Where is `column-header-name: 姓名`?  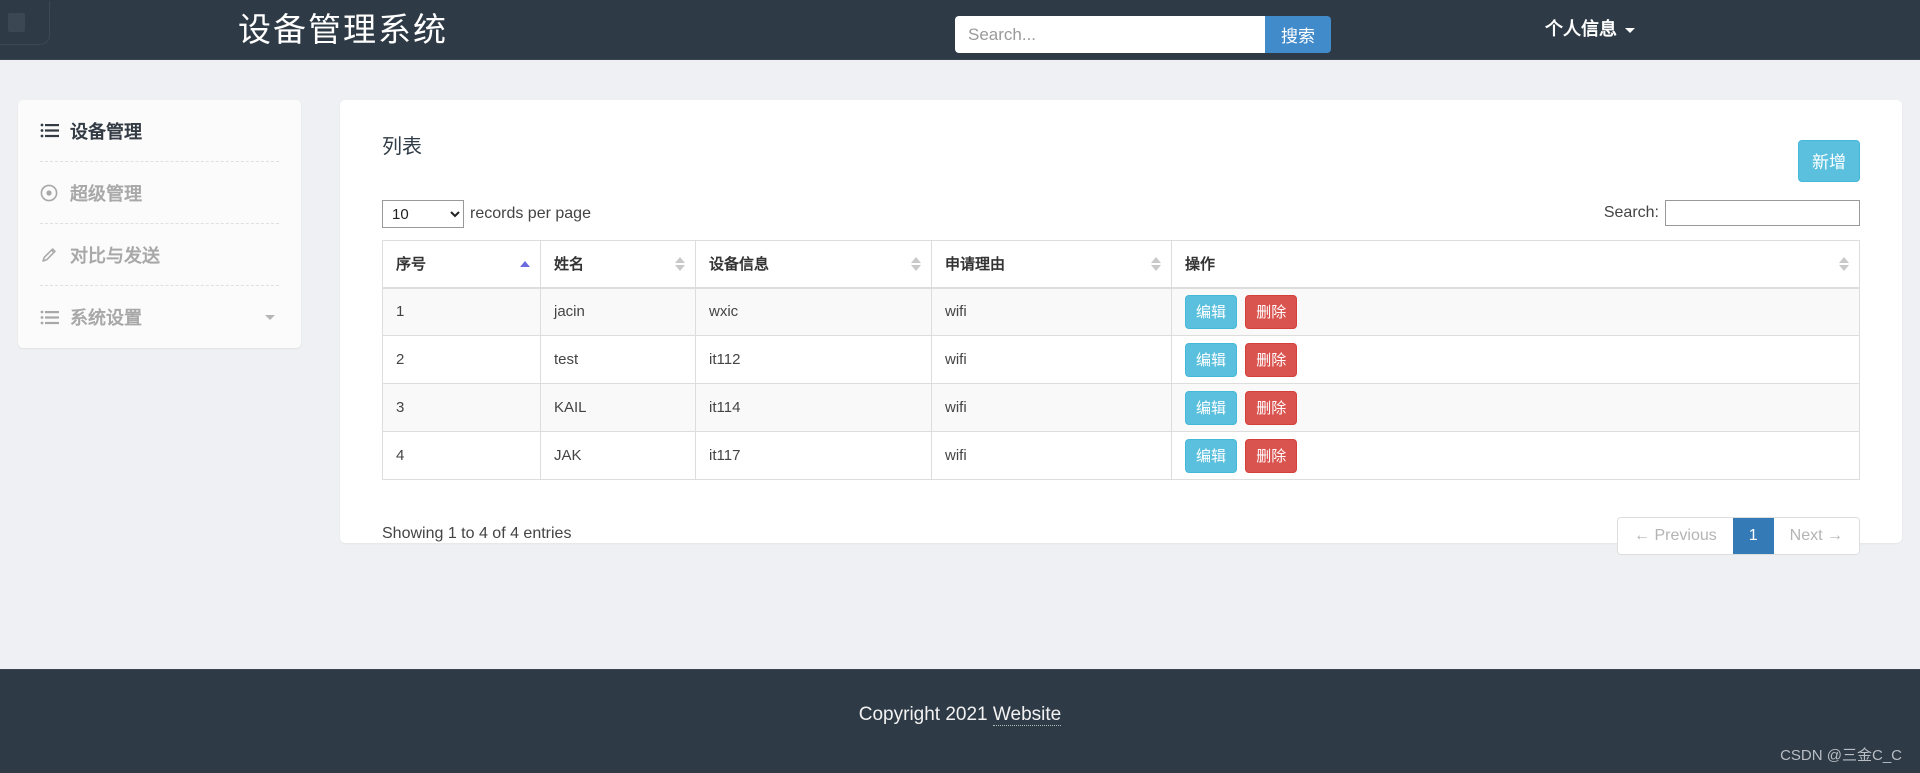
column-header-name: 姓名 is located at coordinates (618, 264).